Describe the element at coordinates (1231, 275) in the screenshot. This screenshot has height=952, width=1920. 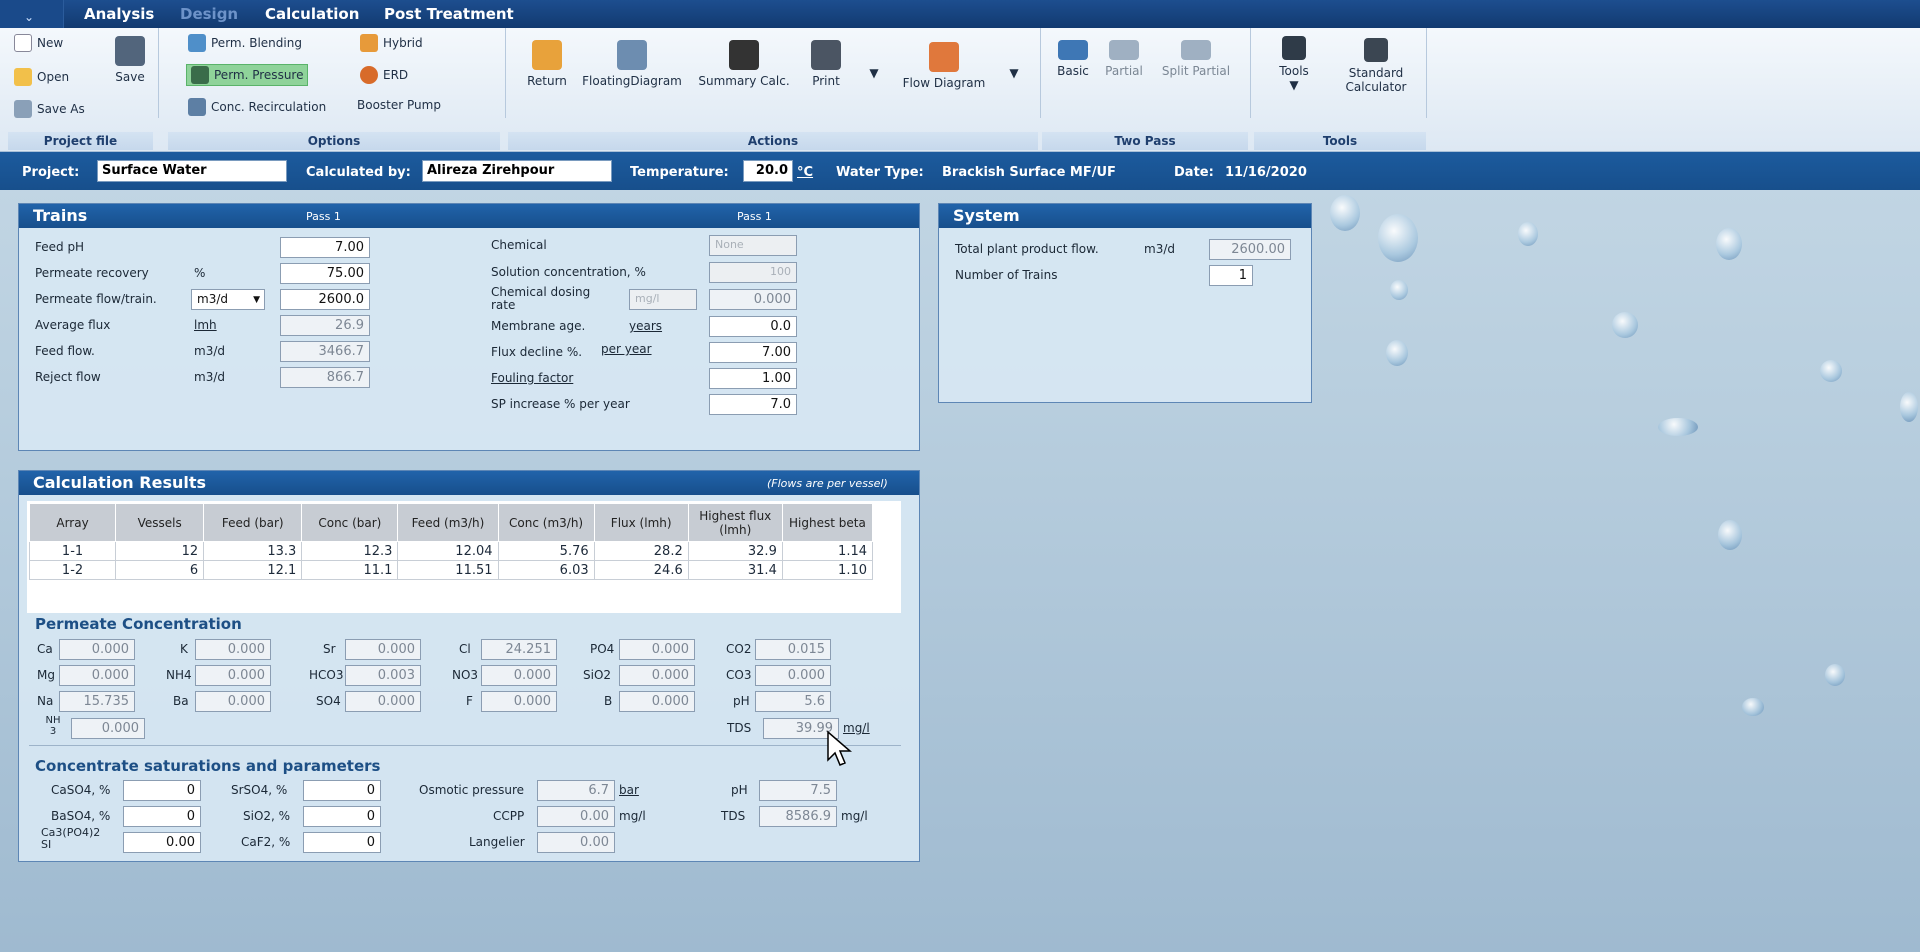
I see `number-of-trains-input: 1` at that location.